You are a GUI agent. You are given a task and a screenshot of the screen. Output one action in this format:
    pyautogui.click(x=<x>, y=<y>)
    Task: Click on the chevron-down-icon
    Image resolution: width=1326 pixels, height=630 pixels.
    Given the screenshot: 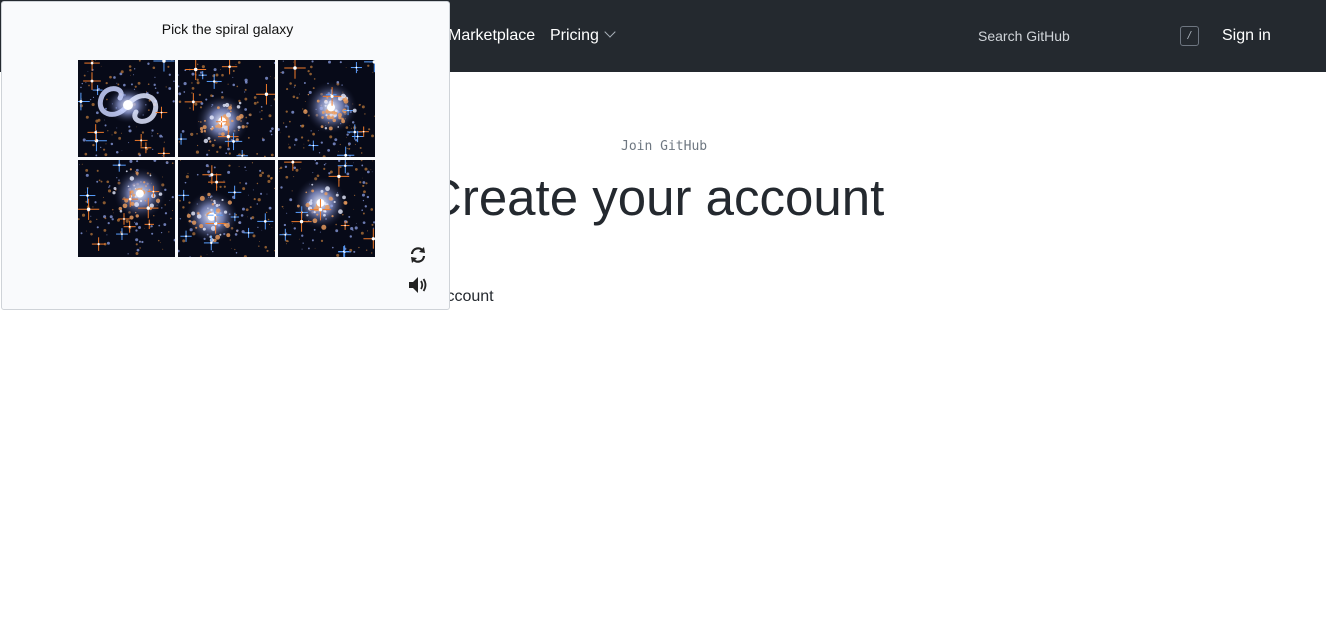 What is the action you would take?
    pyautogui.click(x=610, y=32)
    